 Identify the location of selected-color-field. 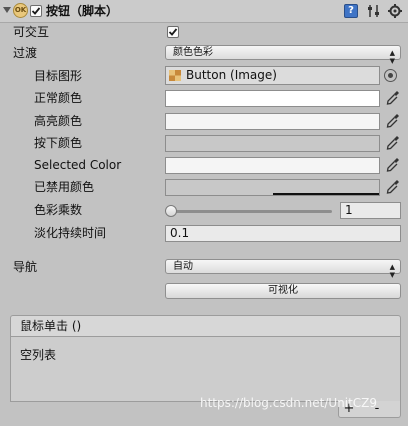
(272, 165).